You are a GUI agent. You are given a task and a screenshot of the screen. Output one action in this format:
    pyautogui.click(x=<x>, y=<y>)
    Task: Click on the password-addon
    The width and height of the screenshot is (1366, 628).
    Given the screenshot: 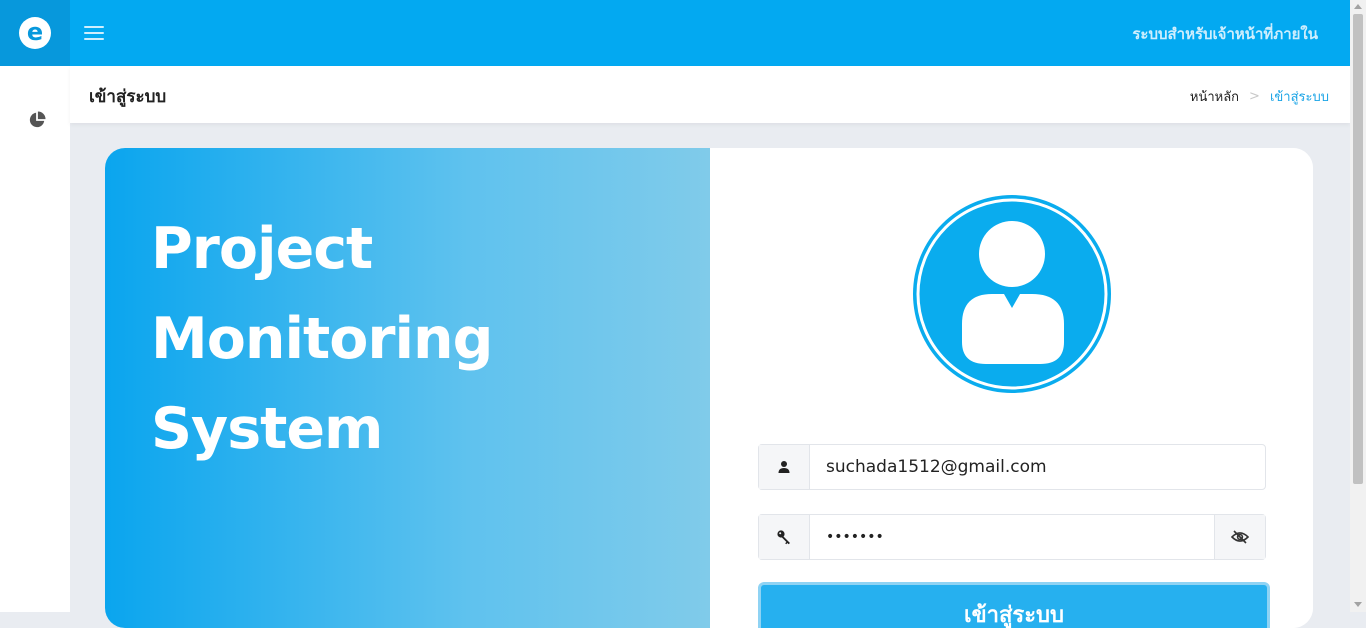 What is the action you would take?
    pyautogui.click(x=784, y=537)
    